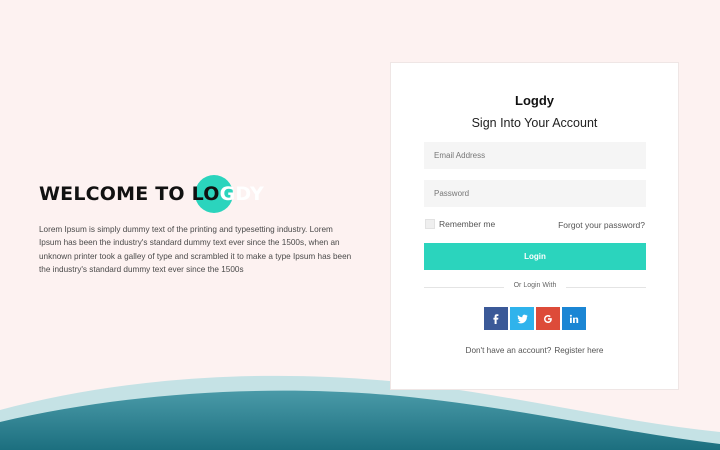 This screenshot has width=720, height=450. Describe the element at coordinates (578, 350) in the screenshot. I see `register-link: Register here` at that location.